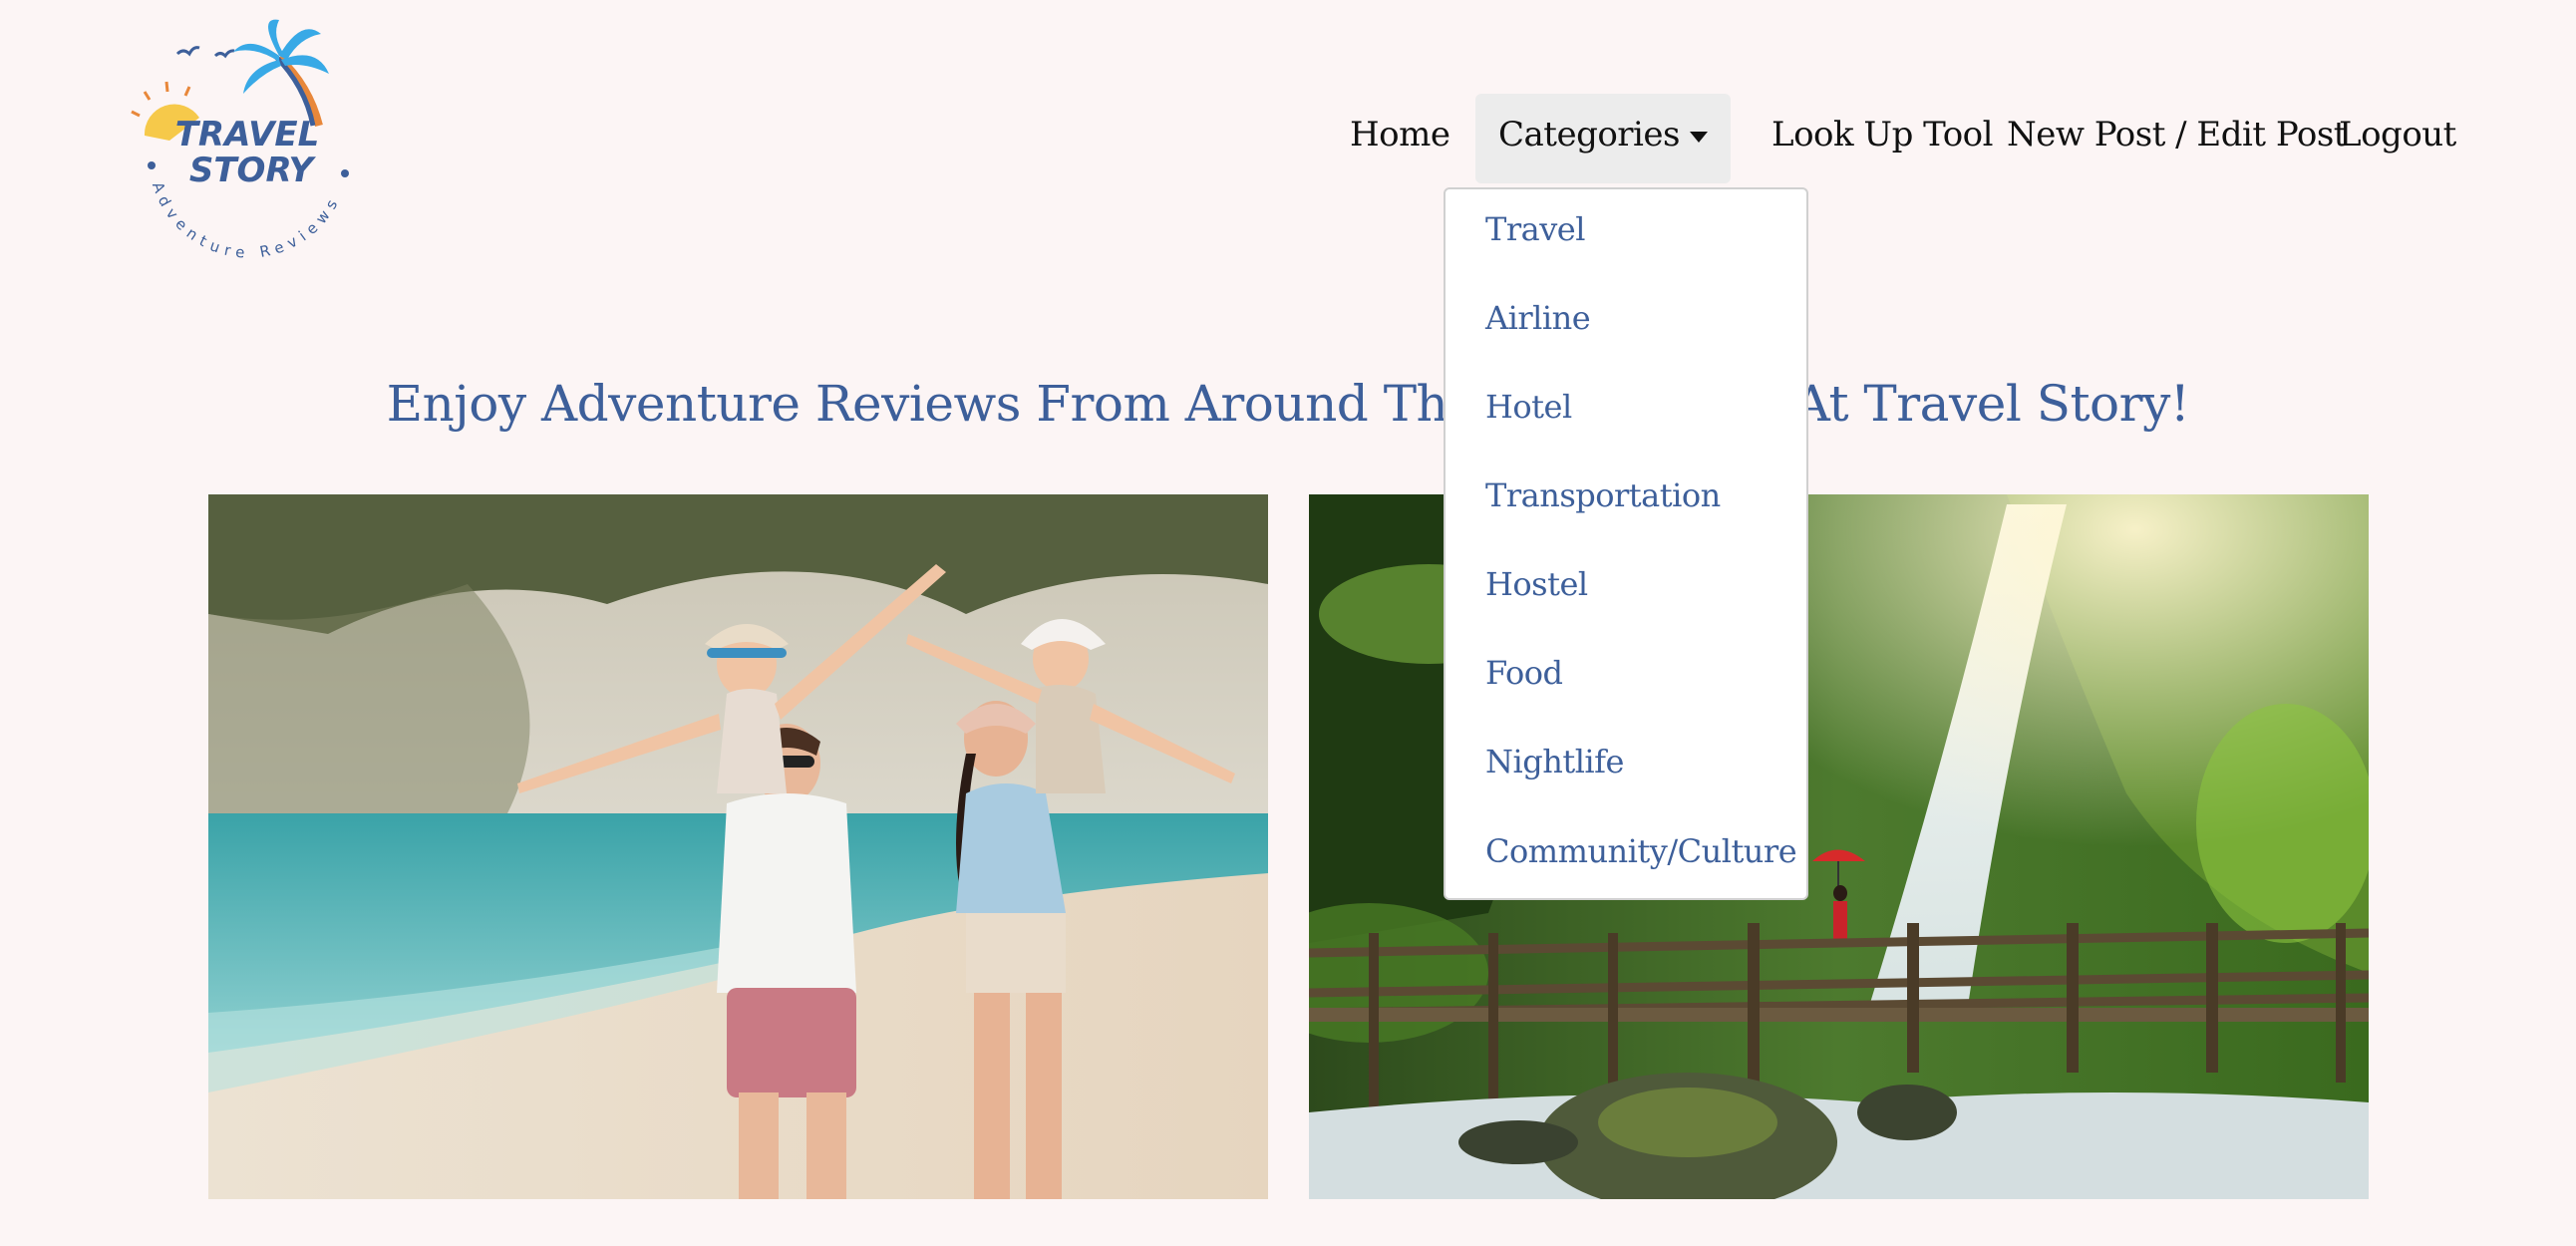 The image size is (2576, 1246). I want to click on dropdown-item-hotel: Hotel, so click(1528, 407).